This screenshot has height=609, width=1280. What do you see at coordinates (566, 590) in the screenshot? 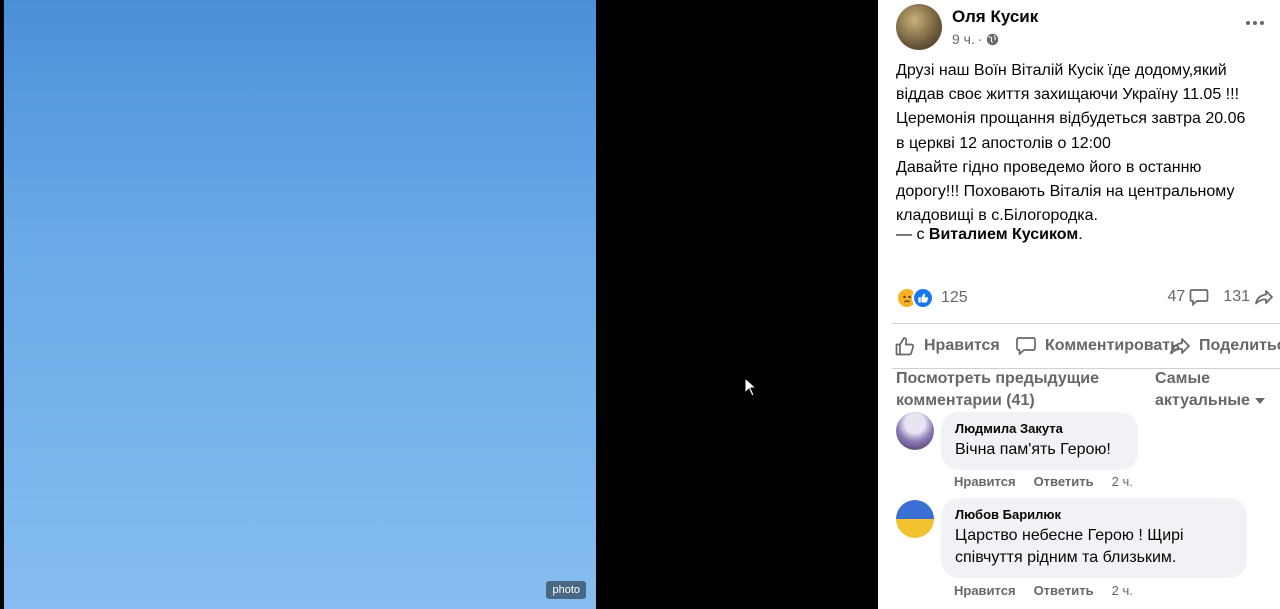
I see `photo-placeholder-label: photo` at bounding box center [566, 590].